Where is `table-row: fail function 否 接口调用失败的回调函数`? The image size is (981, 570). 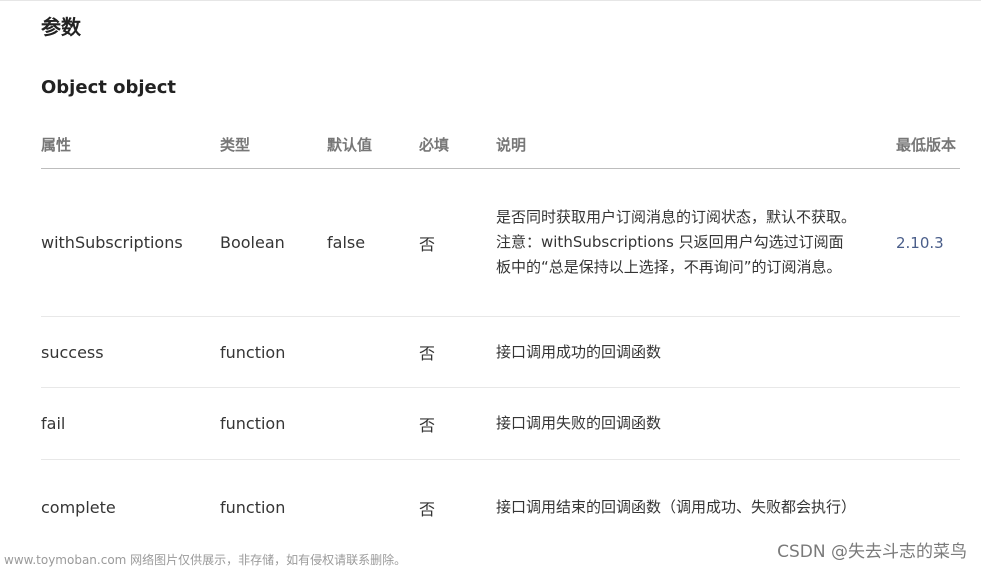 table-row: fail function 否 接口调用失败的回调函数 is located at coordinates (500, 423).